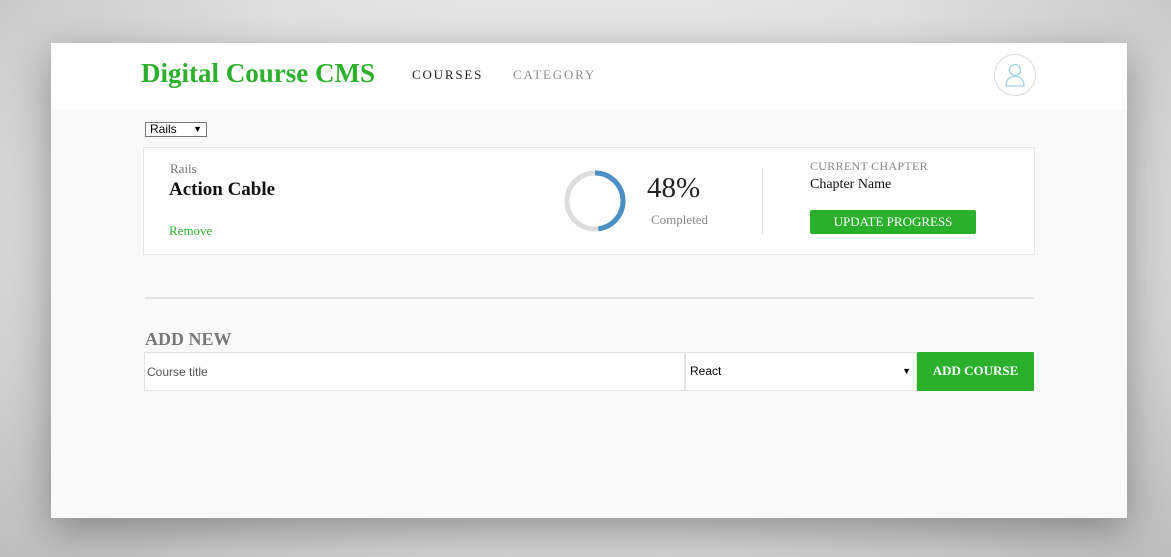  I want to click on user-avatar-button, so click(1015, 75).